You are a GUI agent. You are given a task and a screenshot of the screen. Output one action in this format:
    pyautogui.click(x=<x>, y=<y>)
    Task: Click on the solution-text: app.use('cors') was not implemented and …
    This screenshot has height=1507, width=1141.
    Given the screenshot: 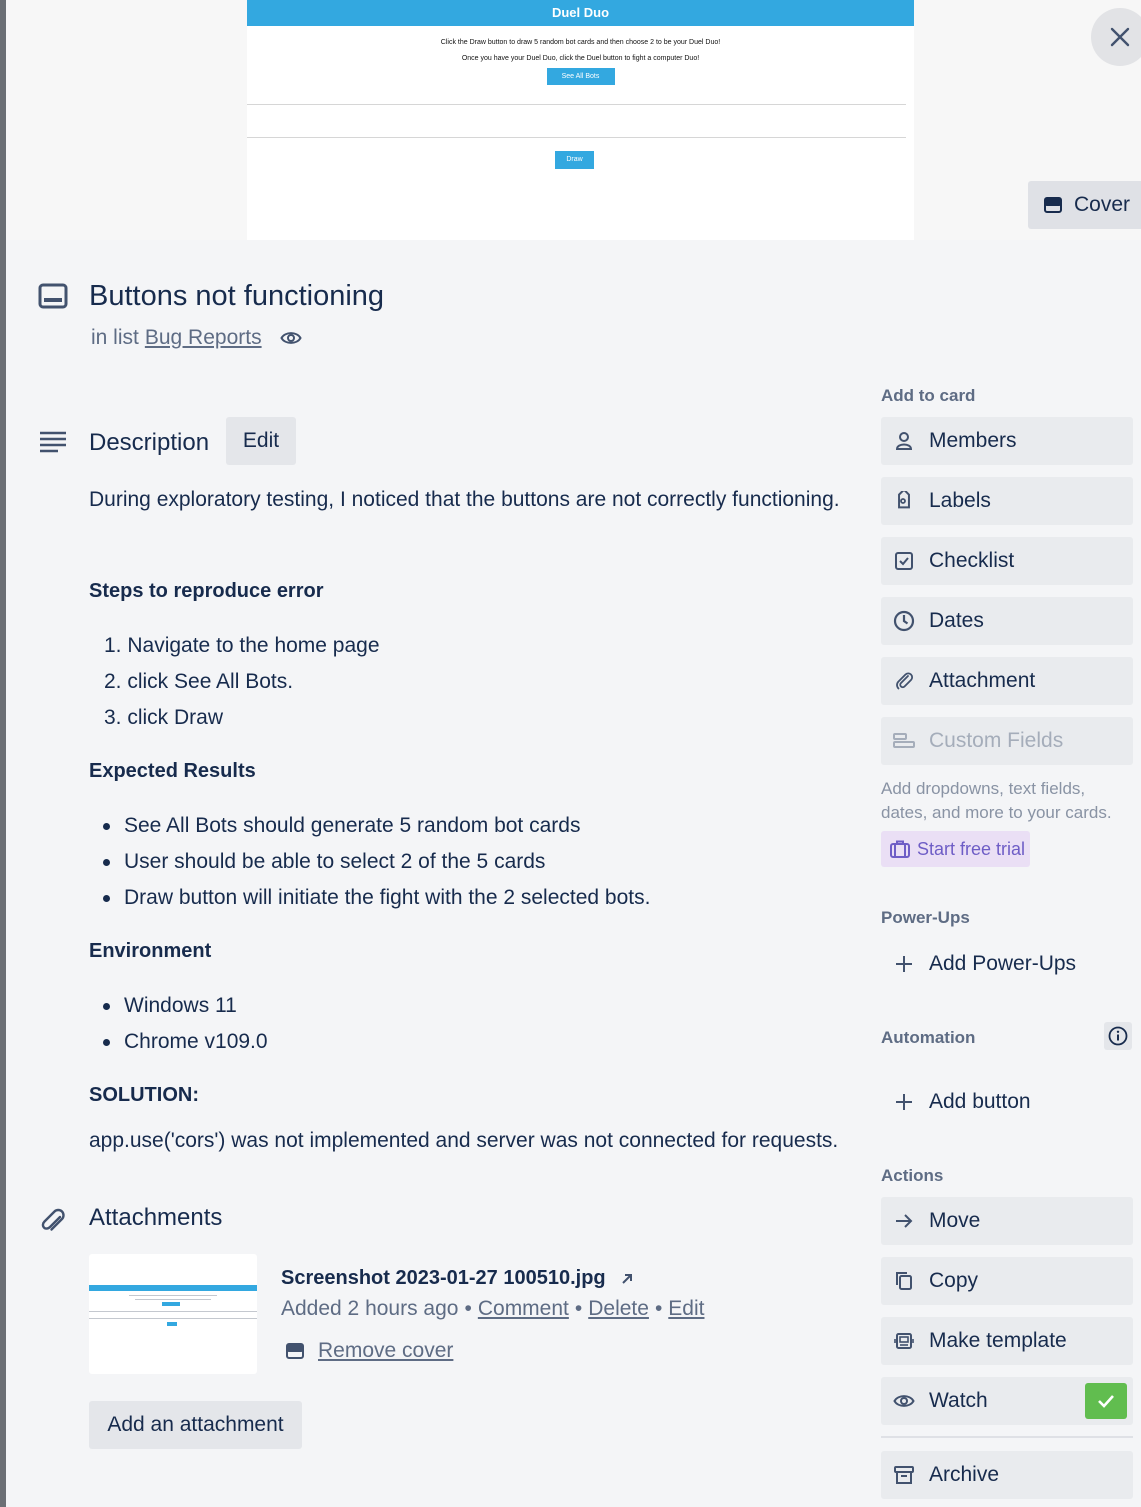 What is the action you would take?
    pyautogui.click(x=464, y=1140)
    